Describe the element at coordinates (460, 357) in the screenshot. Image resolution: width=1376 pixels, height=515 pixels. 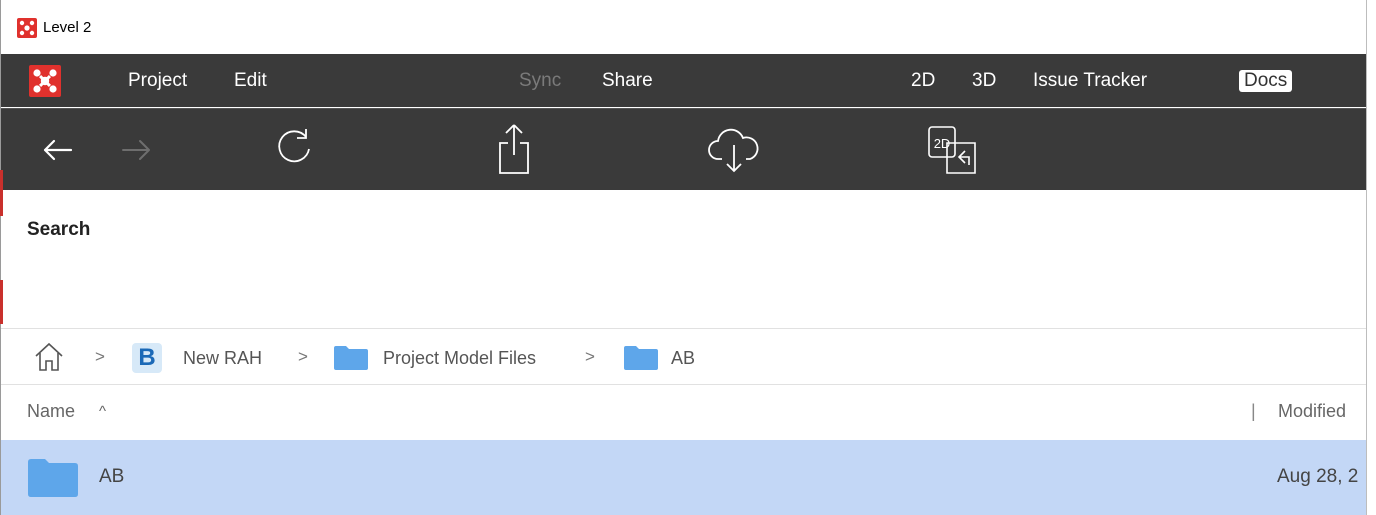
I see `breadcrumb-label: Project Model Files` at that location.